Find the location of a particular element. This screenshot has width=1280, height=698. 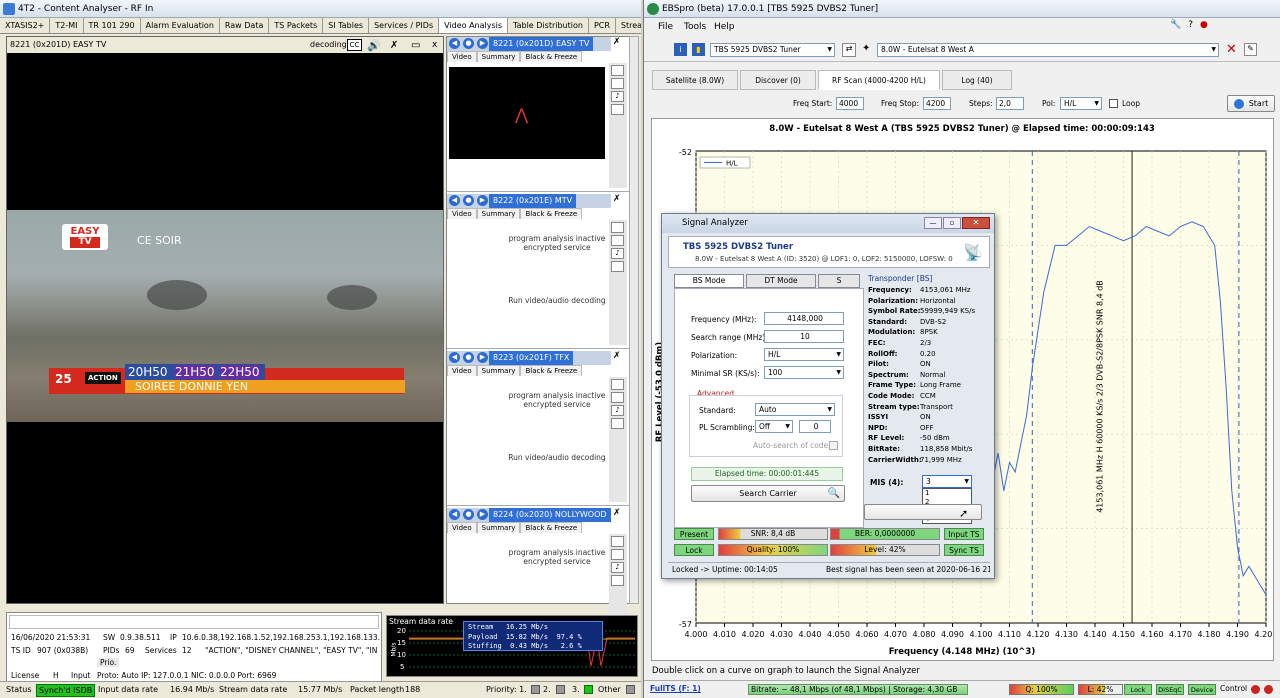

autosearch-checkbox is located at coordinates (833, 445).